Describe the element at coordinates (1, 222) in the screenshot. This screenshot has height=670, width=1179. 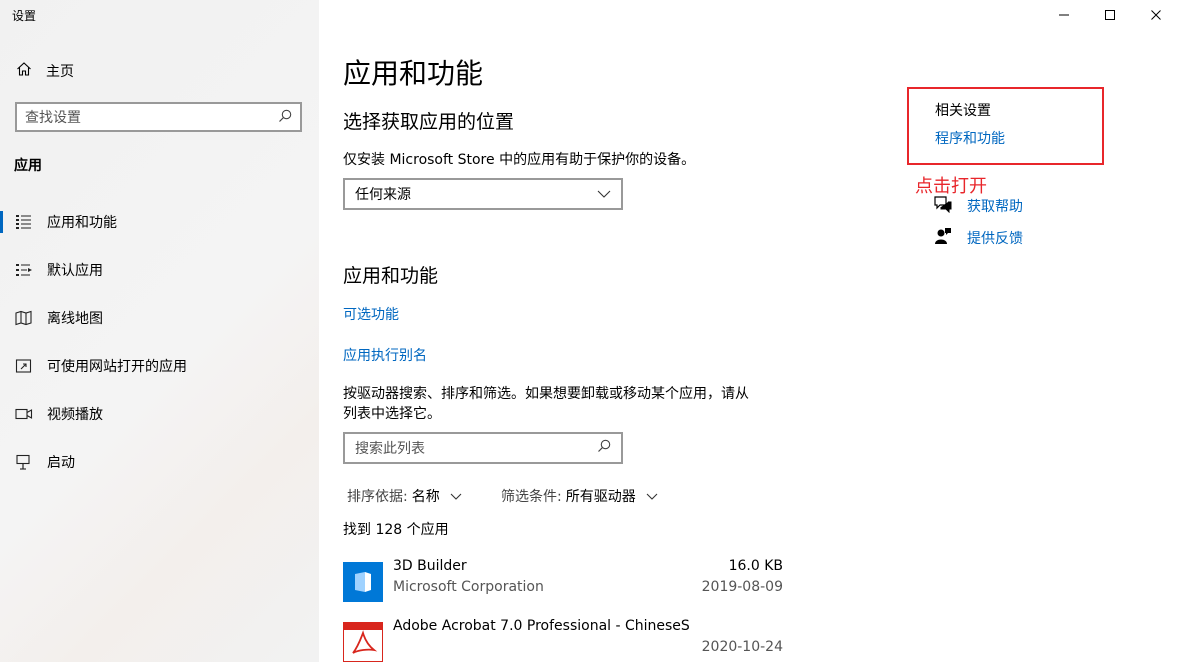
I see `selection-indicator` at that location.